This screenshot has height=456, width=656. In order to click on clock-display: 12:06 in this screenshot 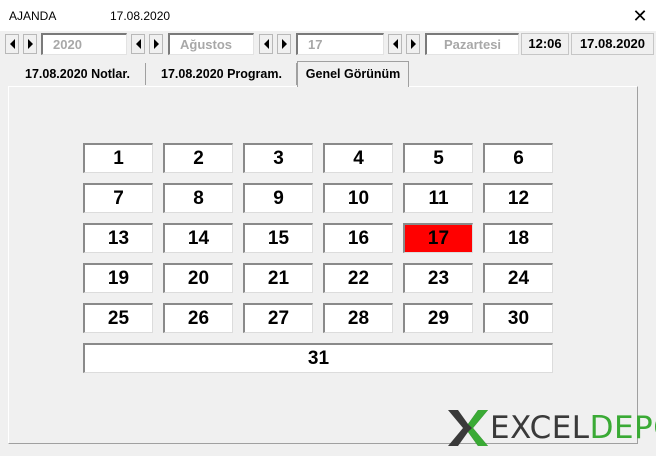, I will do `click(545, 44)`.